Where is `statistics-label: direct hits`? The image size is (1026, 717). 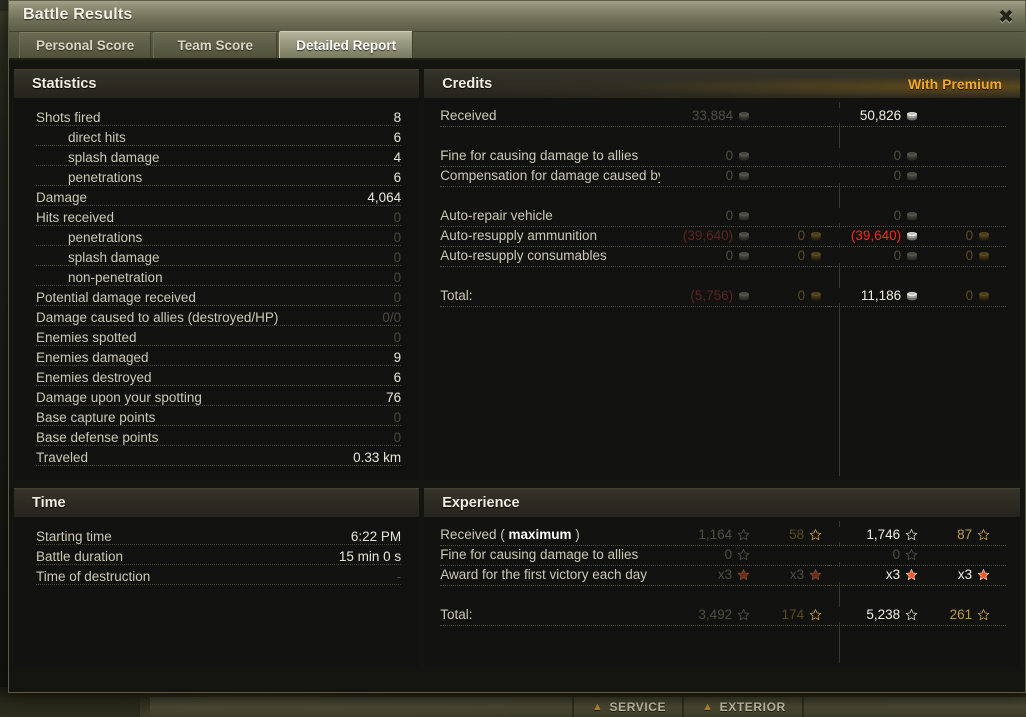 statistics-label: direct hits is located at coordinates (84, 137).